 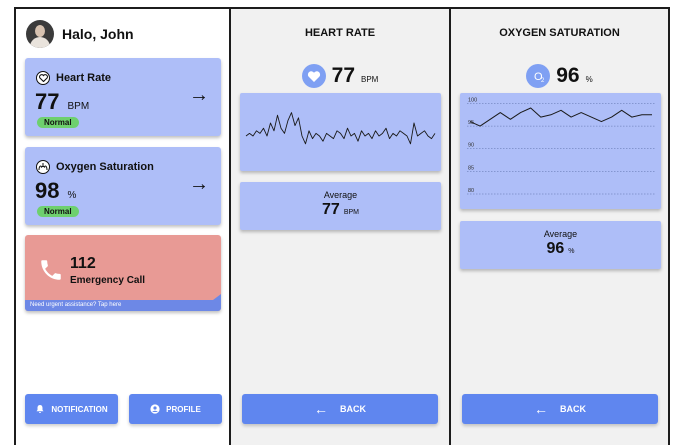 What do you see at coordinates (471, 146) in the screenshot?
I see `y-tick-label: 90` at bounding box center [471, 146].